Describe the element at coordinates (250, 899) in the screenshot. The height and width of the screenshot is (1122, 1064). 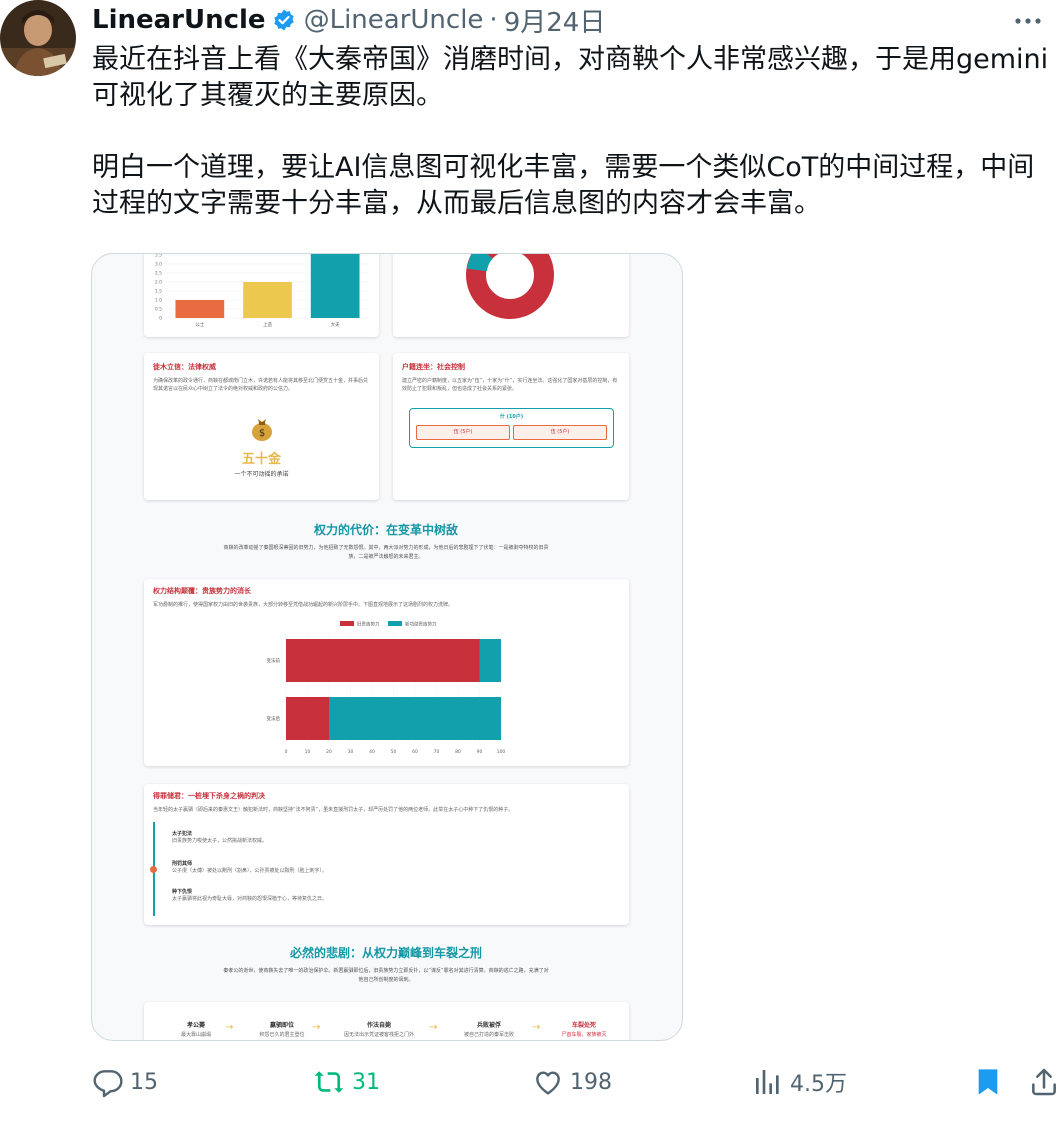
I see `prince-item-3-desc: 太子嬴驷将此视为奇耻大辱，对商鞅的怨恨深植于心，等待复仇之日。` at that location.